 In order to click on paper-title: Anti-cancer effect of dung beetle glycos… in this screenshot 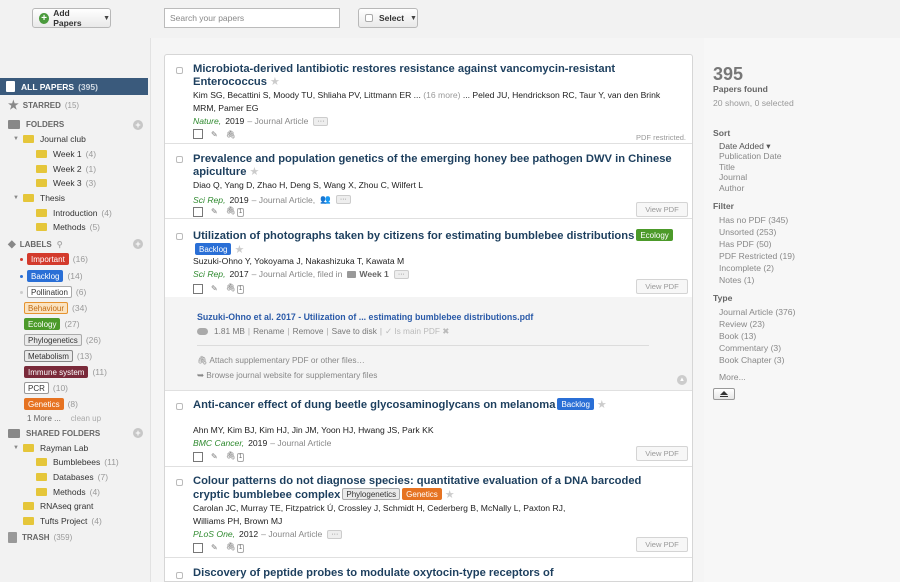, I will do `click(433, 405)`.